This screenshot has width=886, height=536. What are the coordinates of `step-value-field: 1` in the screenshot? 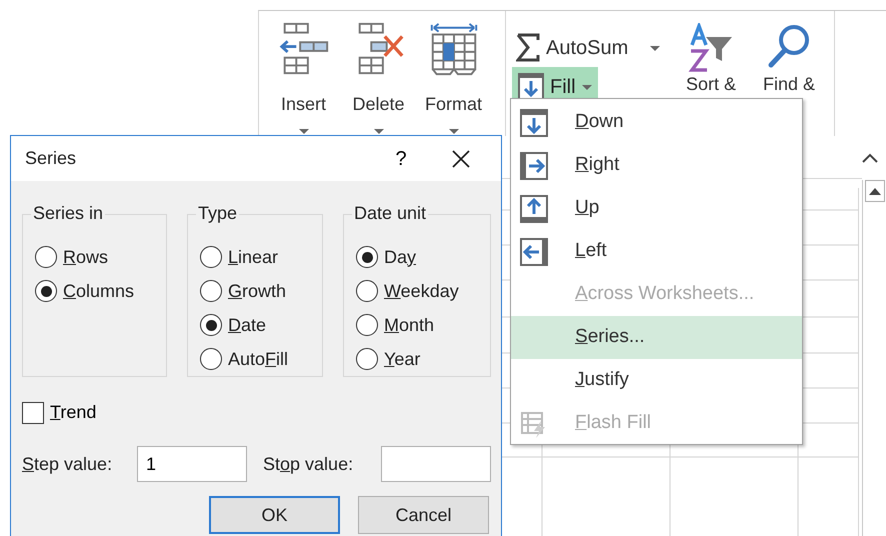 It's located at (192, 464).